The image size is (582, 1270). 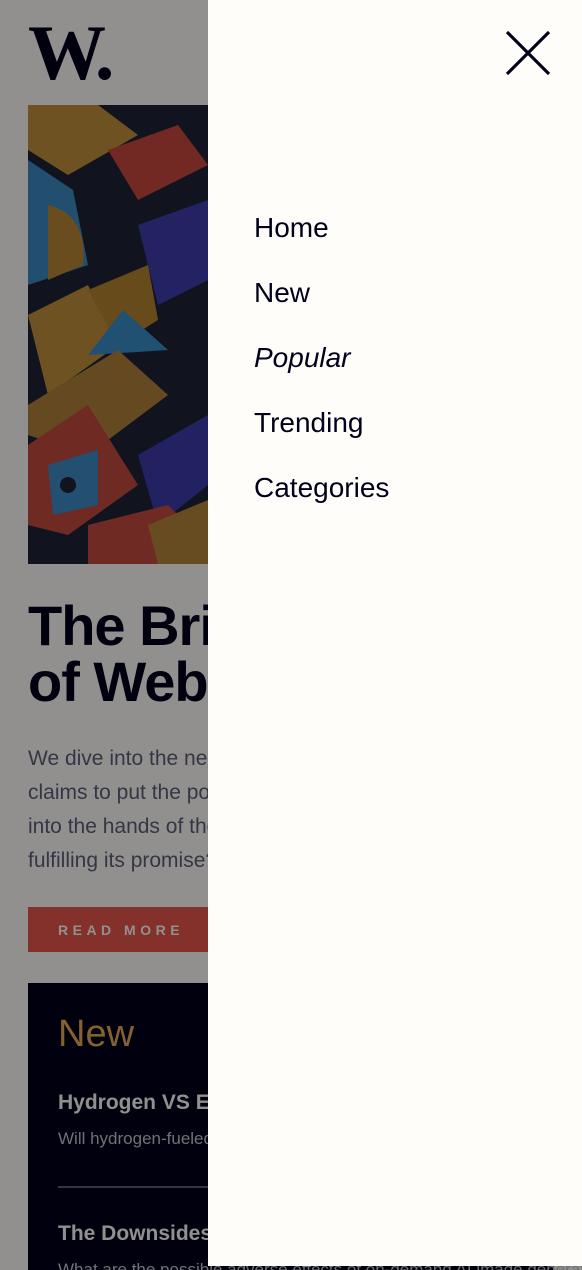 What do you see at coordinates (291, 227) in the screenshot?
I see `menu-item-label: Home` at bounding box center [291, 227].